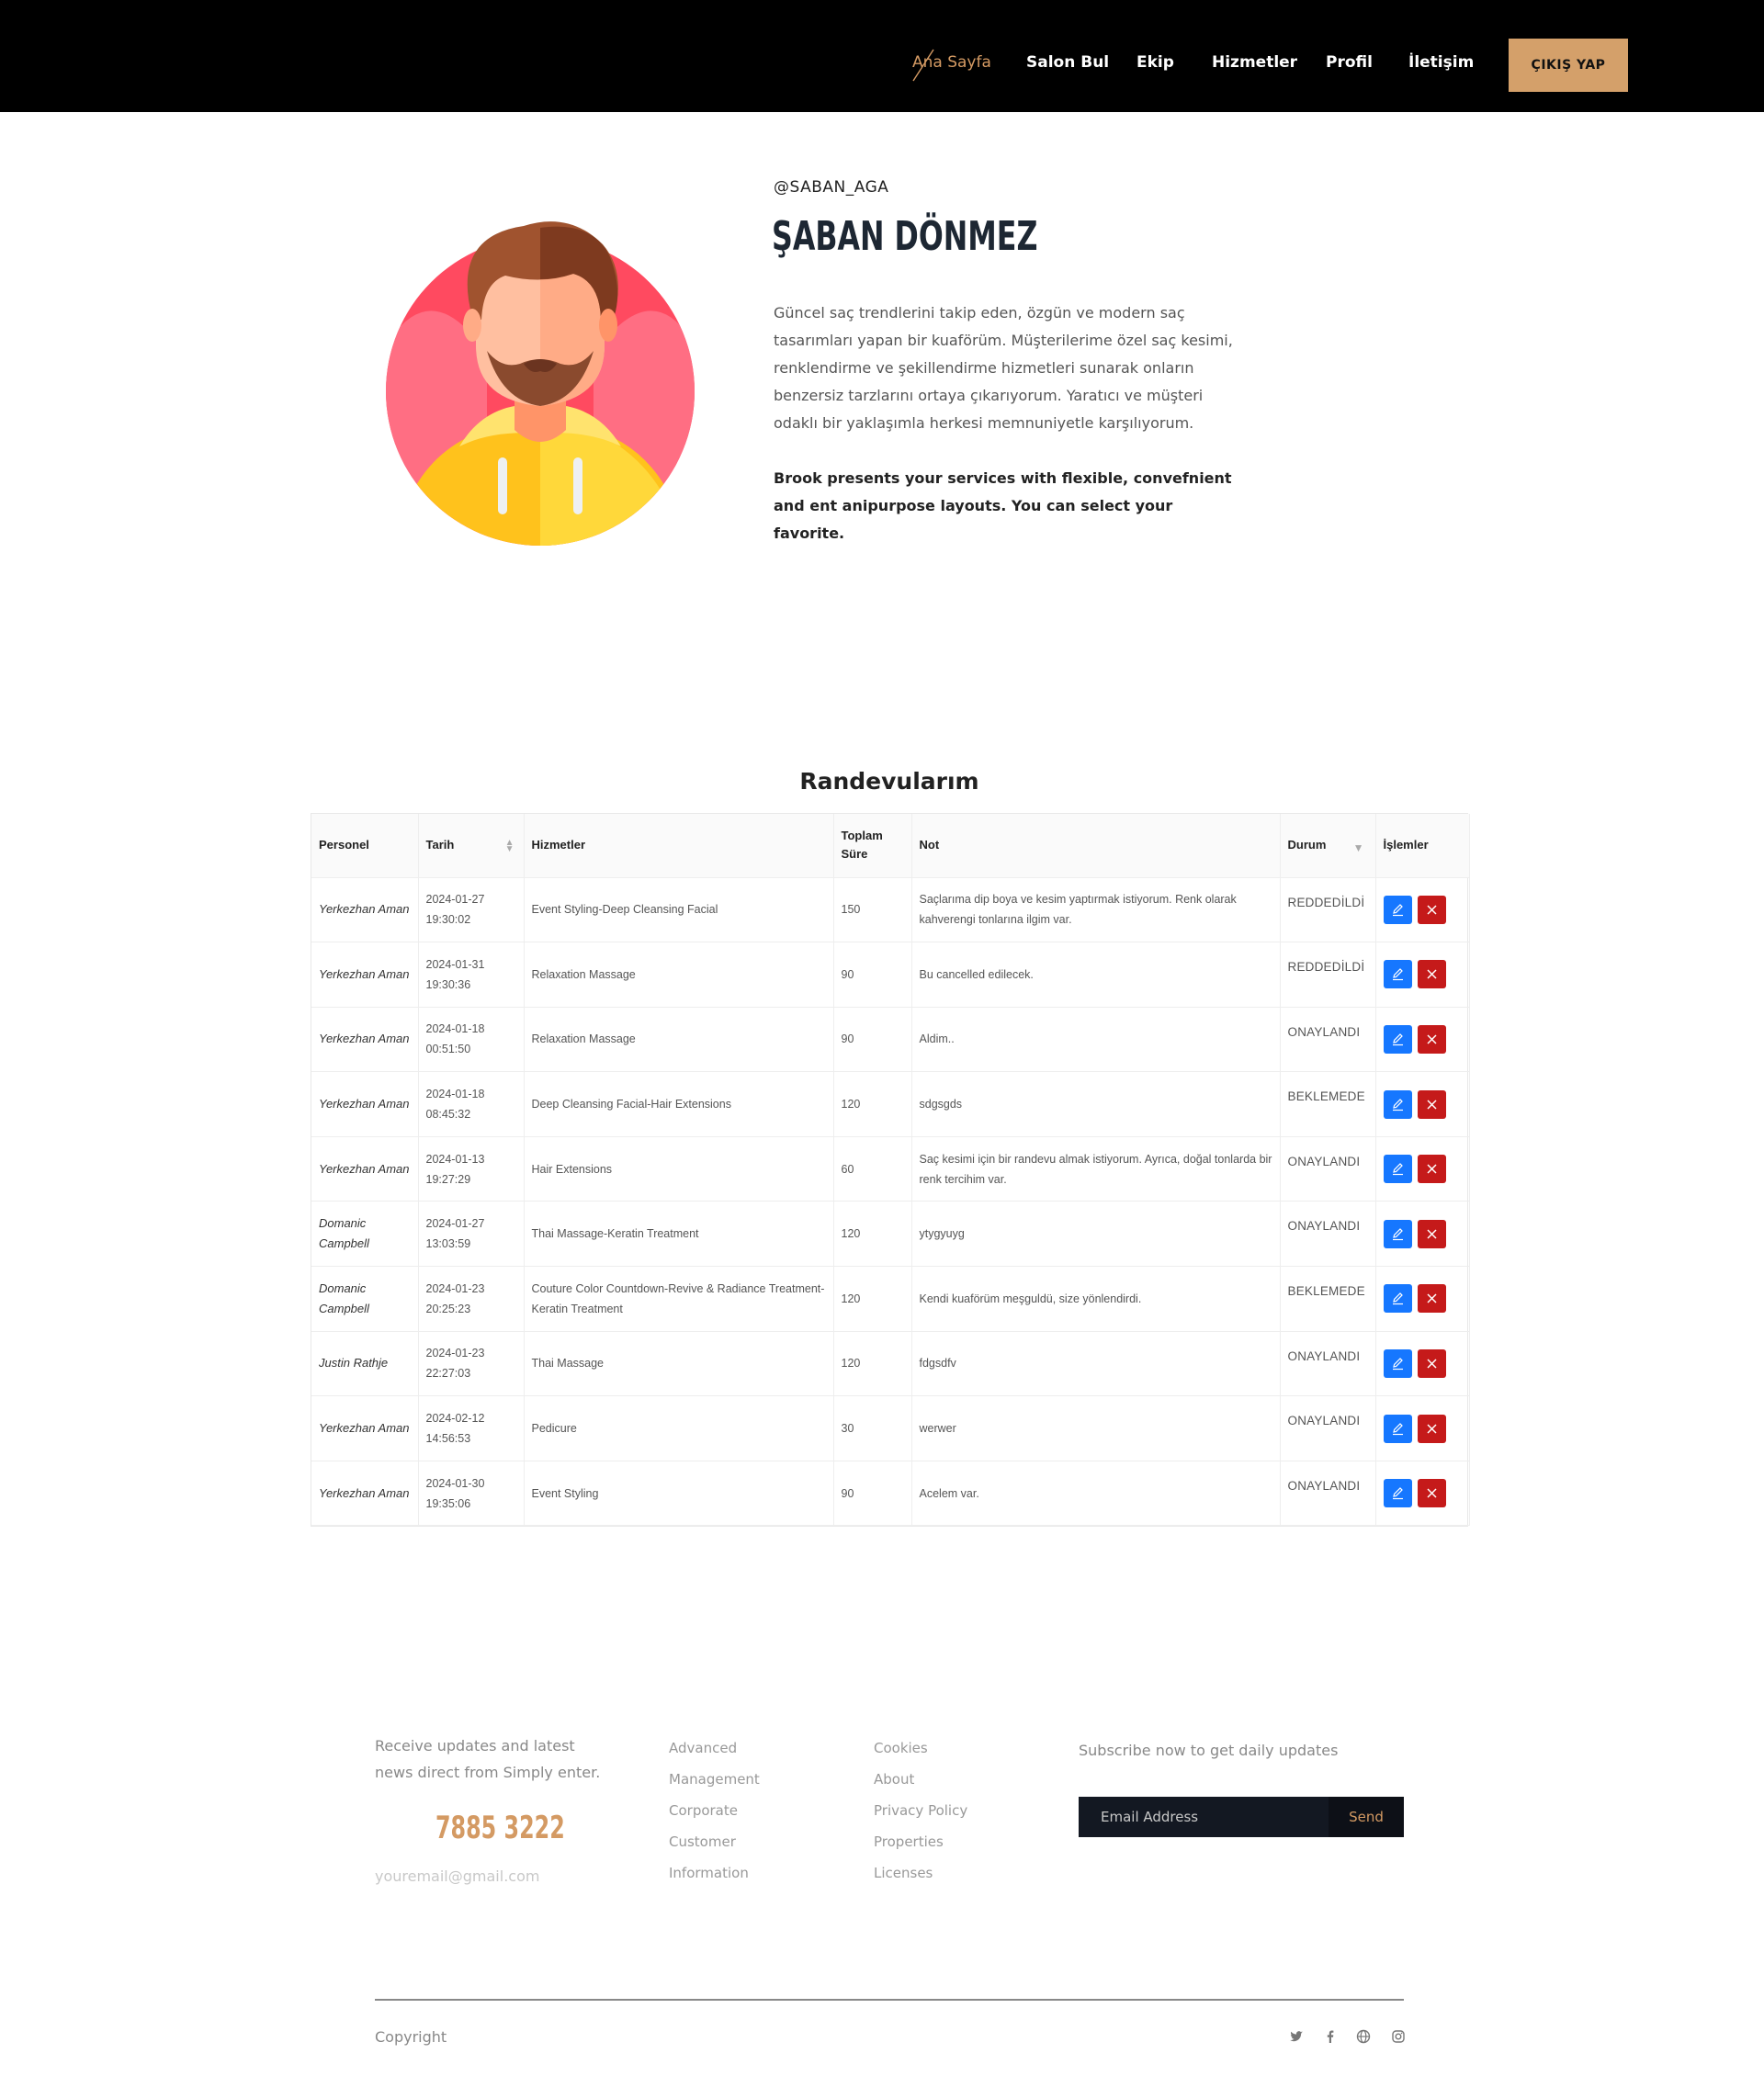 The width and height of the screenshot is (1764, 2076). I want to click on cell-hizmetler: Pedicure, so click(679, 1428).